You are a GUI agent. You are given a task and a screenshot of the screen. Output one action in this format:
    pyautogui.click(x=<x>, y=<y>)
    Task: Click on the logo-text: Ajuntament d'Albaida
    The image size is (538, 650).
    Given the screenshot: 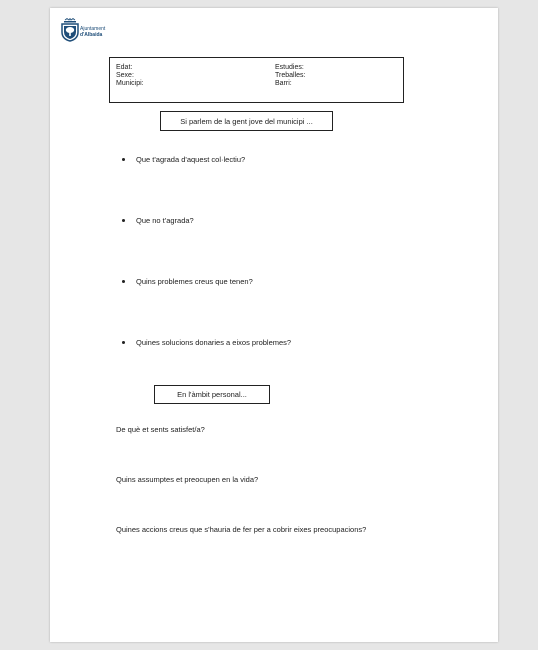 What is the action you would take?
    pyautogui.click(x=92, y=32)
    